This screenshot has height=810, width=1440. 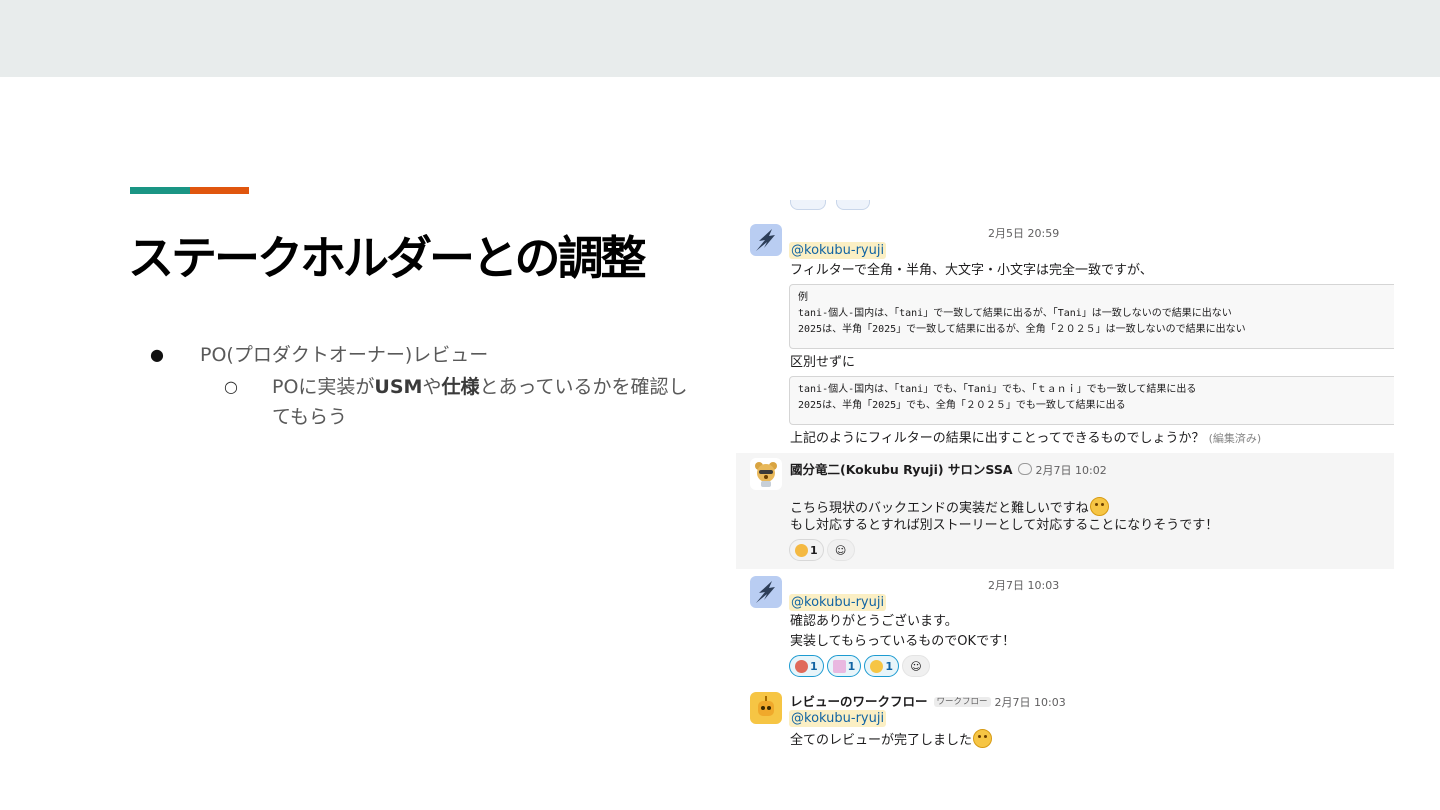 I want to click on workflow-tag: ワークフロー, so click(x=962, y=702).